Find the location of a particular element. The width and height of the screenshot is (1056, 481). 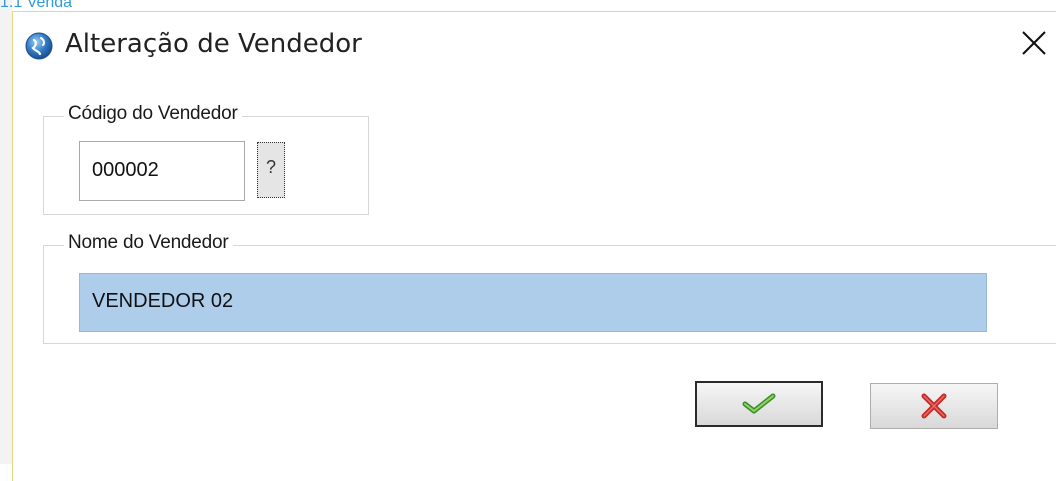

dialog-title: Alteração de Vendedor is located at coordinates (213, 44).